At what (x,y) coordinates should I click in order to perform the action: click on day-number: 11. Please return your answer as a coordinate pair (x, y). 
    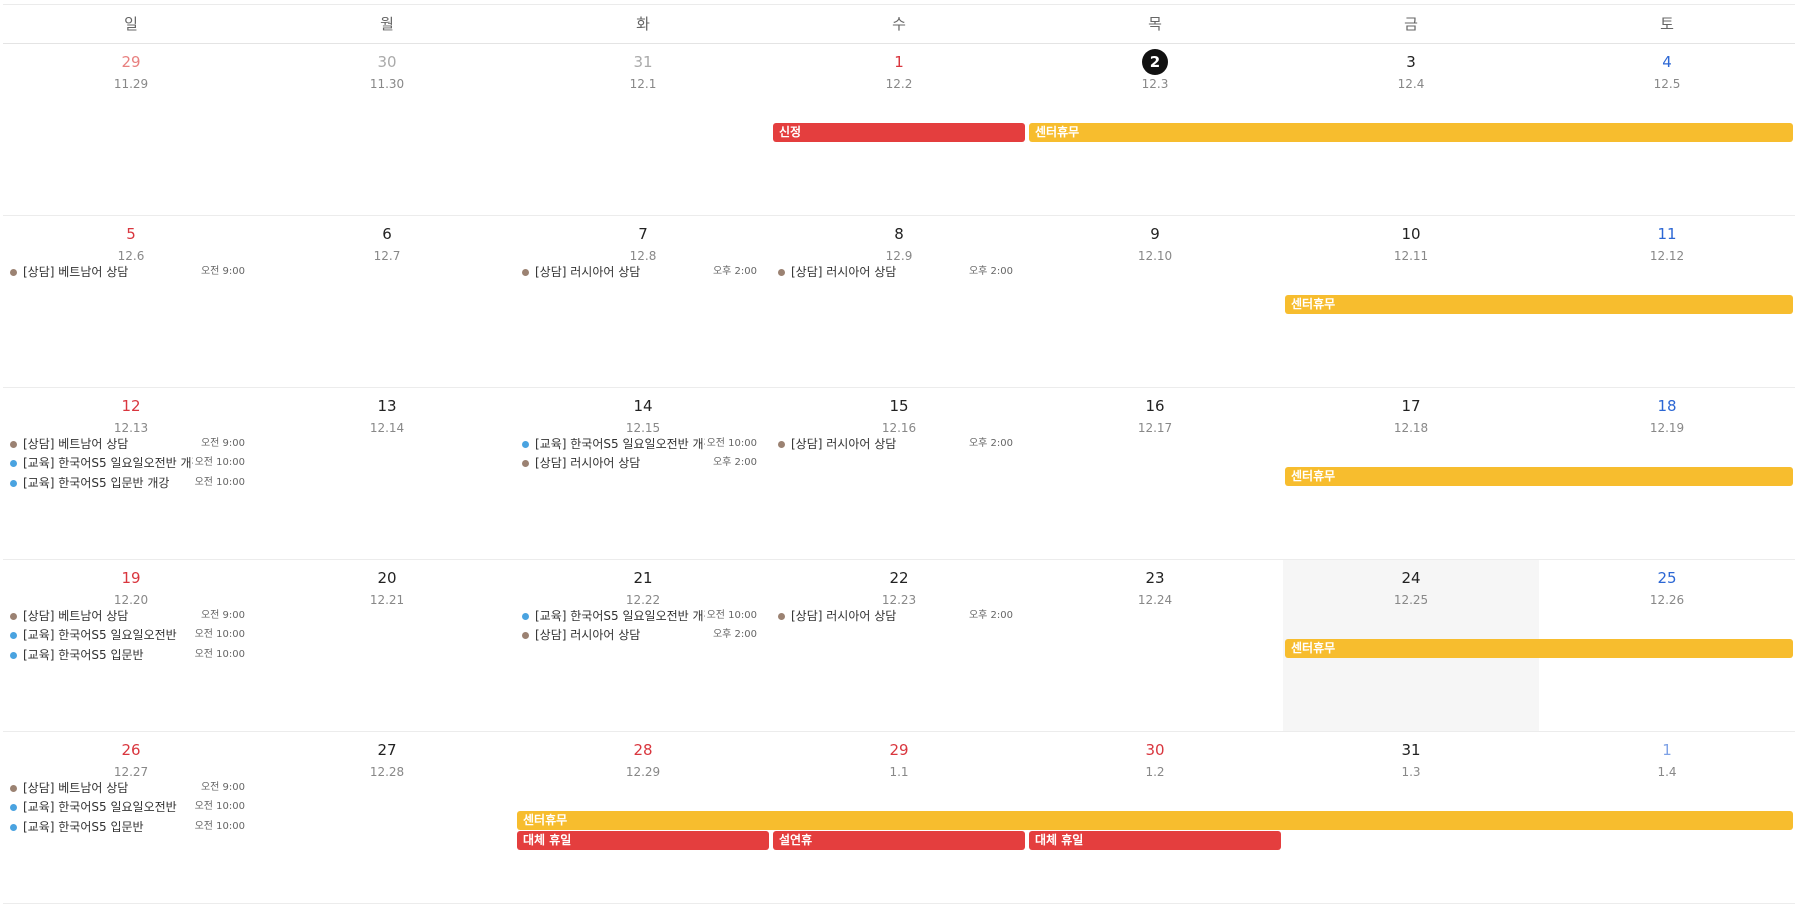
    Looking at the image, I should click on (1667, 234).